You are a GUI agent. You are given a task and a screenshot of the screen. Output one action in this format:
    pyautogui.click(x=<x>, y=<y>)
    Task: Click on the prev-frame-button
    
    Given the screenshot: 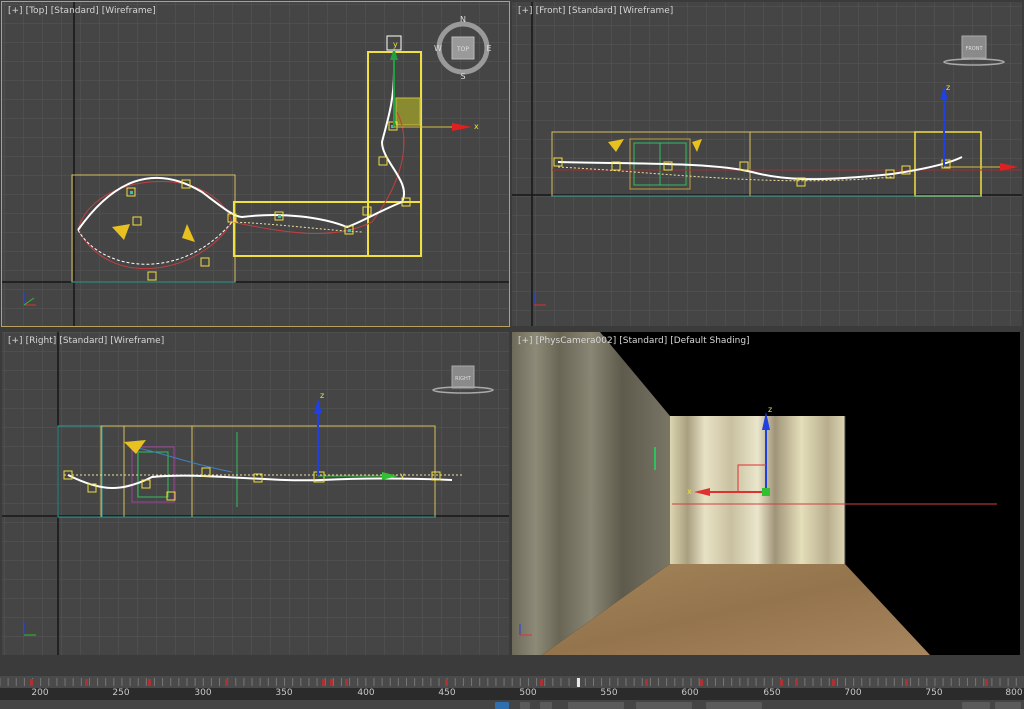 What is the action you would take?
    pyautogui.click(x=525, y=705)
    